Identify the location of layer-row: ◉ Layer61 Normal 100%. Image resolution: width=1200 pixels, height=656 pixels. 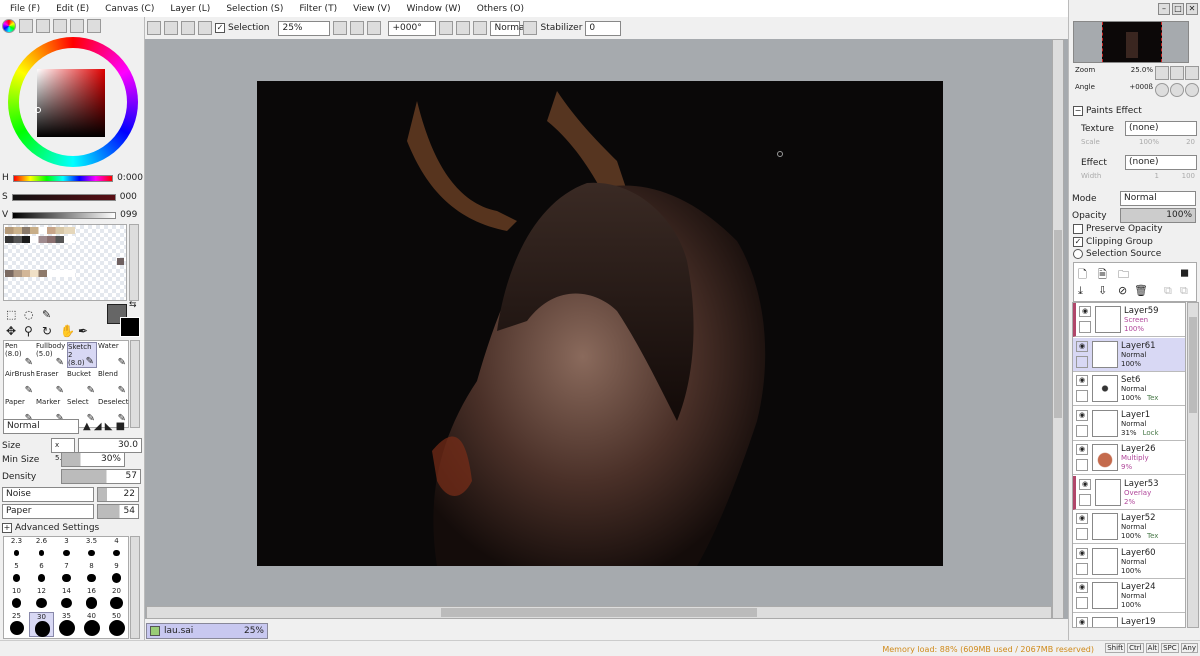
(1129, 354).